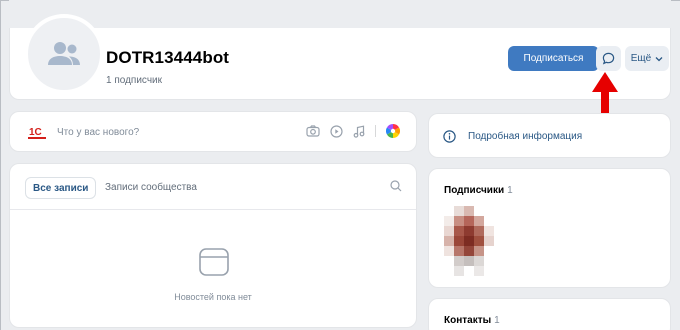 The width and height of the screenshot is (680, 330). I want to click on message-icon, so click(608, 58).